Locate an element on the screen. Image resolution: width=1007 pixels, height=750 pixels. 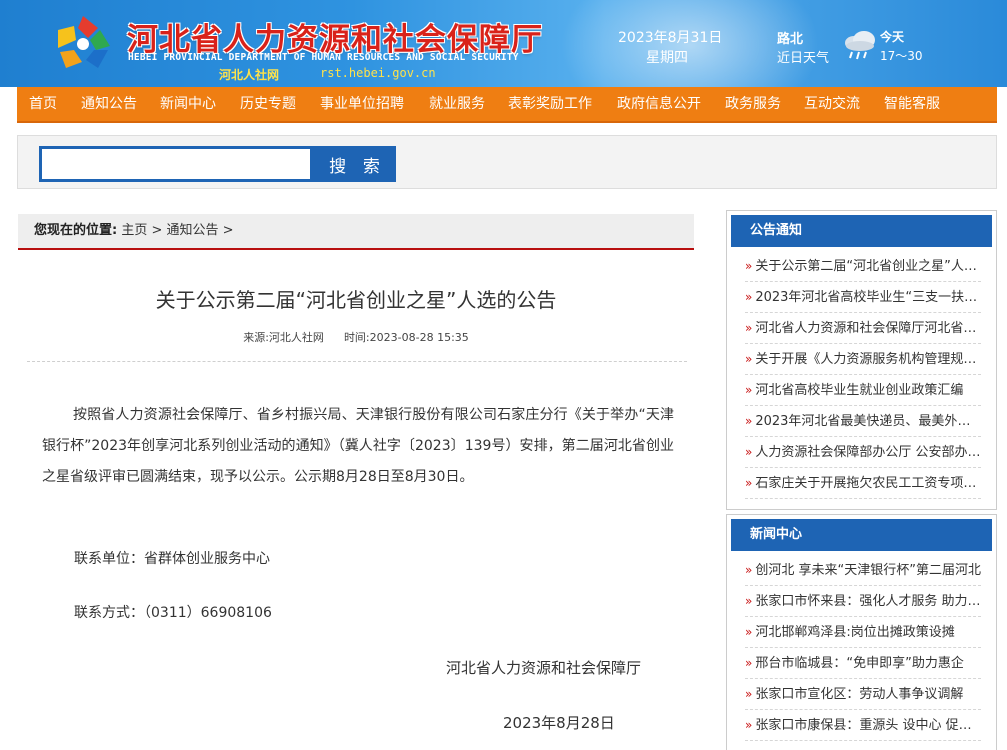
site-short-name: 河北人社网 is located at coordinates (249, 75).